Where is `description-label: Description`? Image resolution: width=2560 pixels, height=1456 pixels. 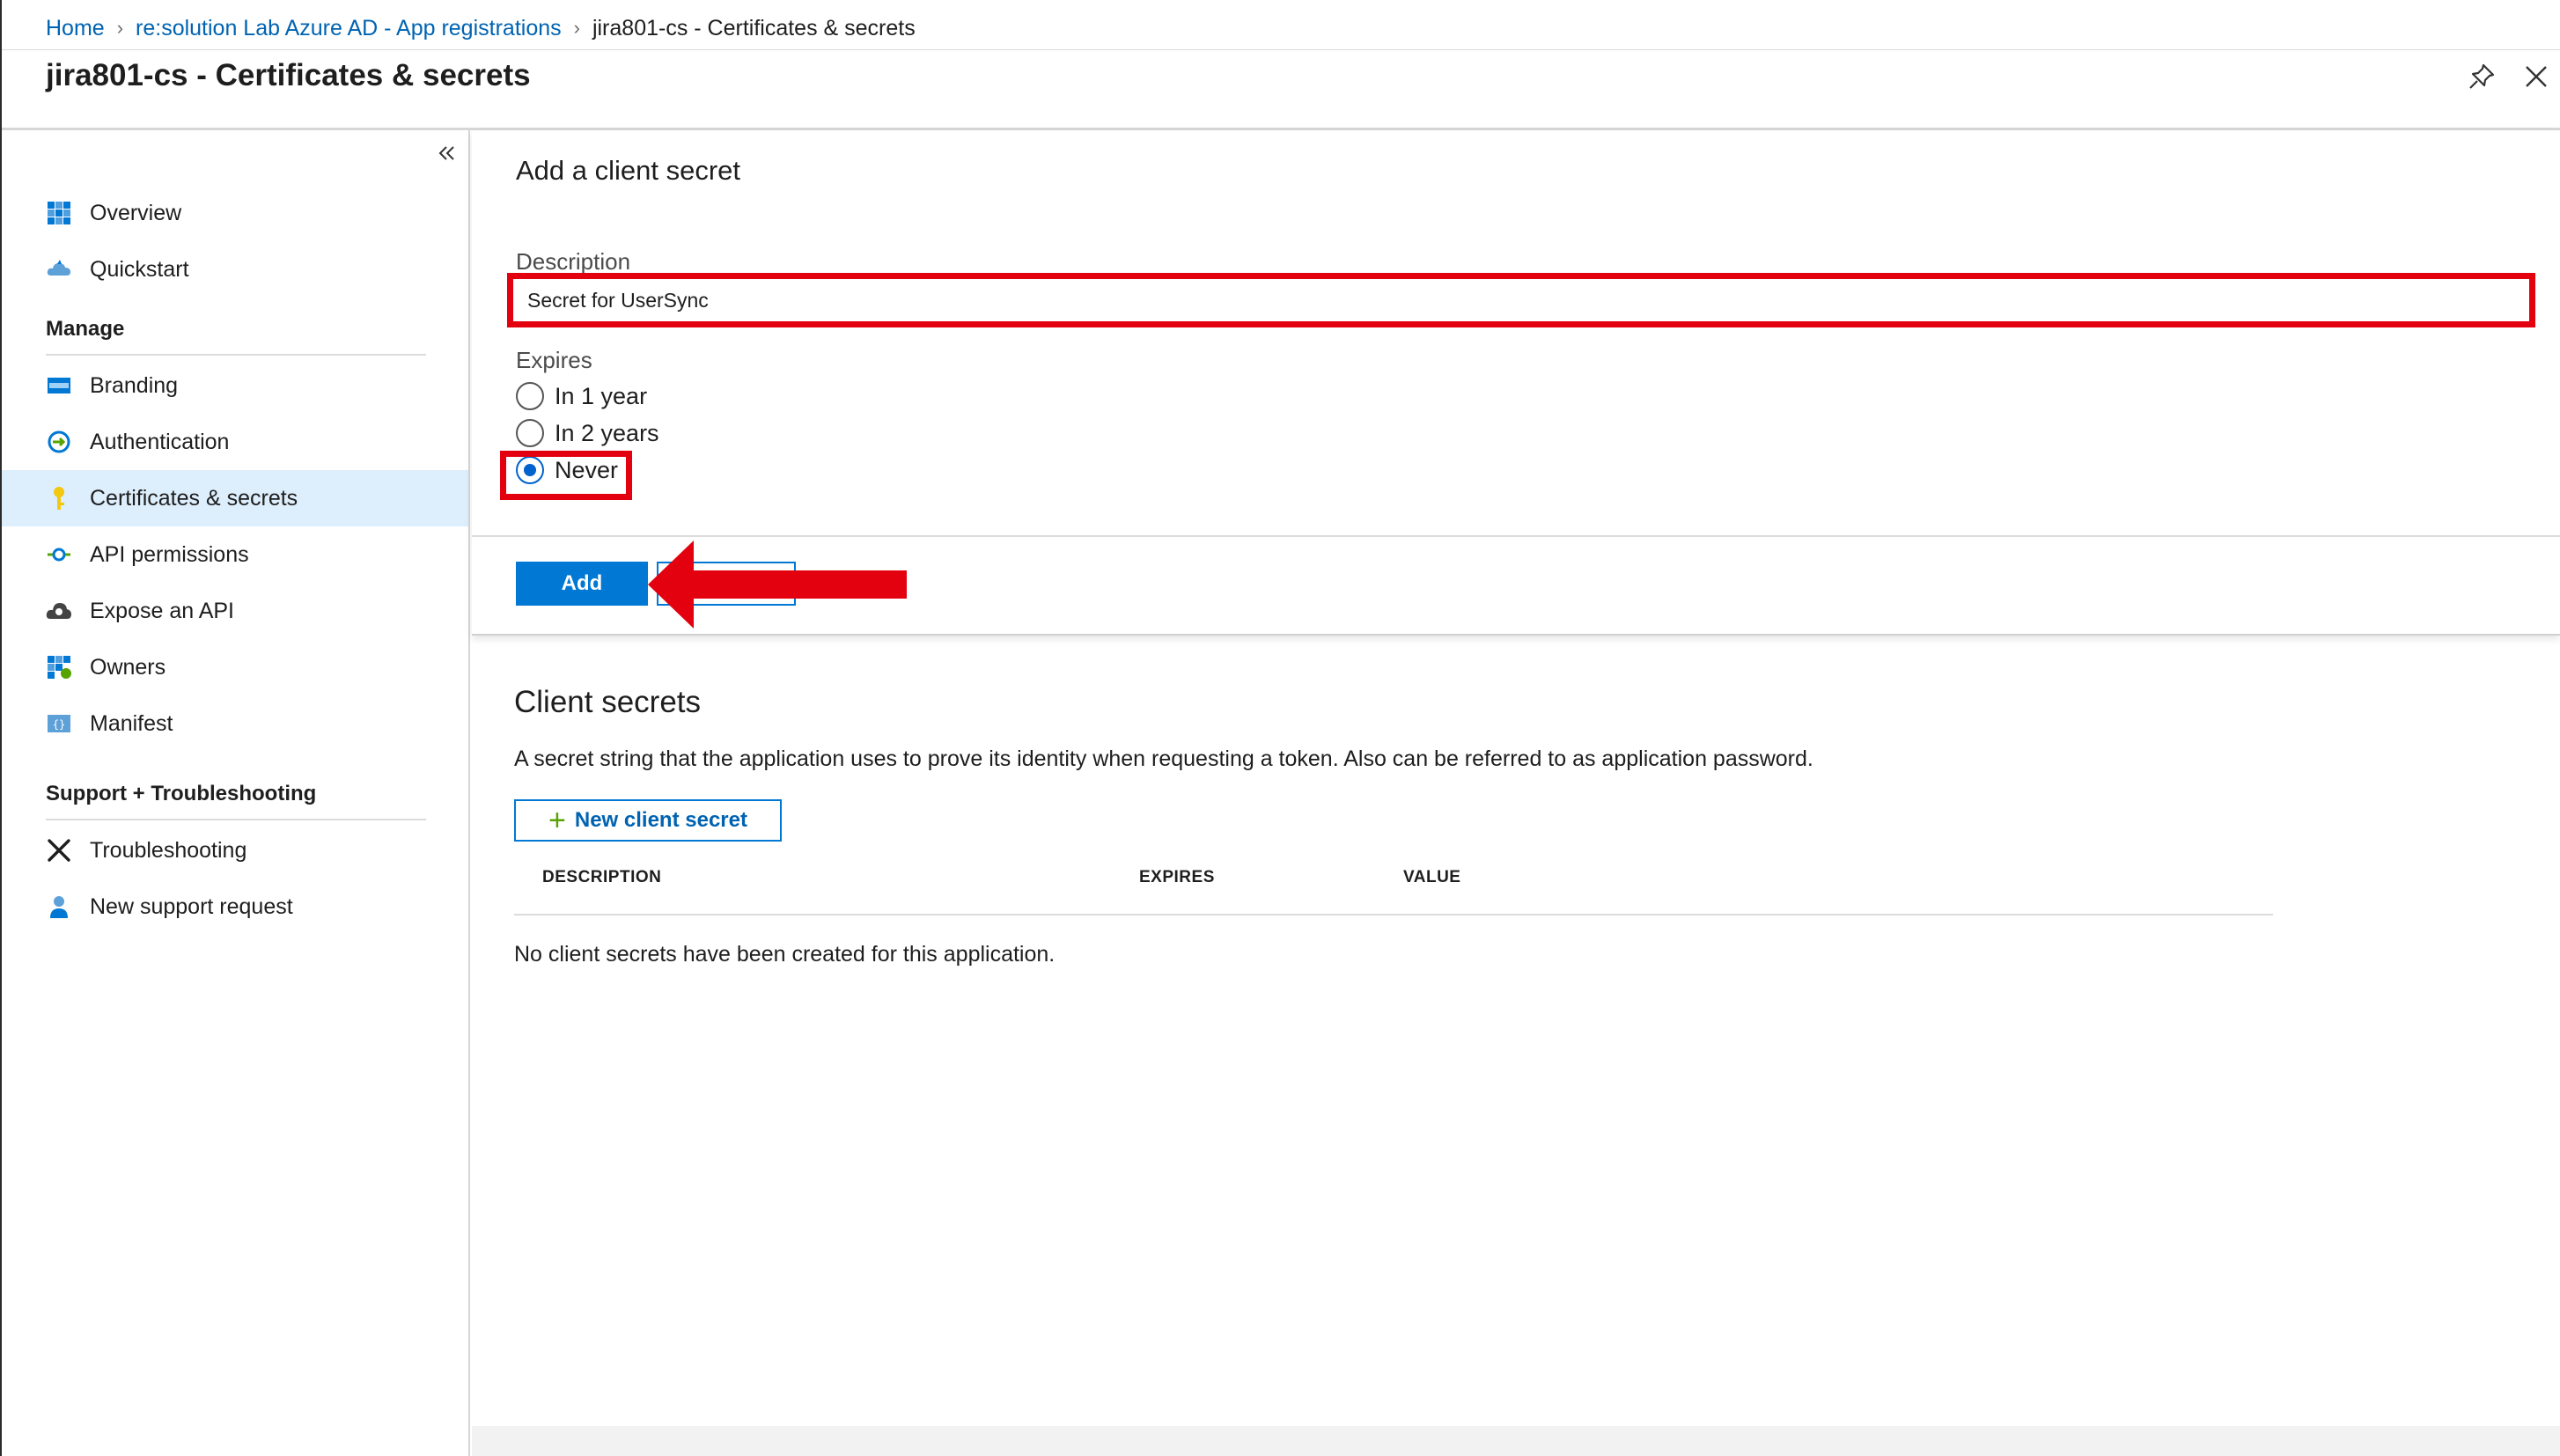
description-label: Description is located at coordinates (573, 261).